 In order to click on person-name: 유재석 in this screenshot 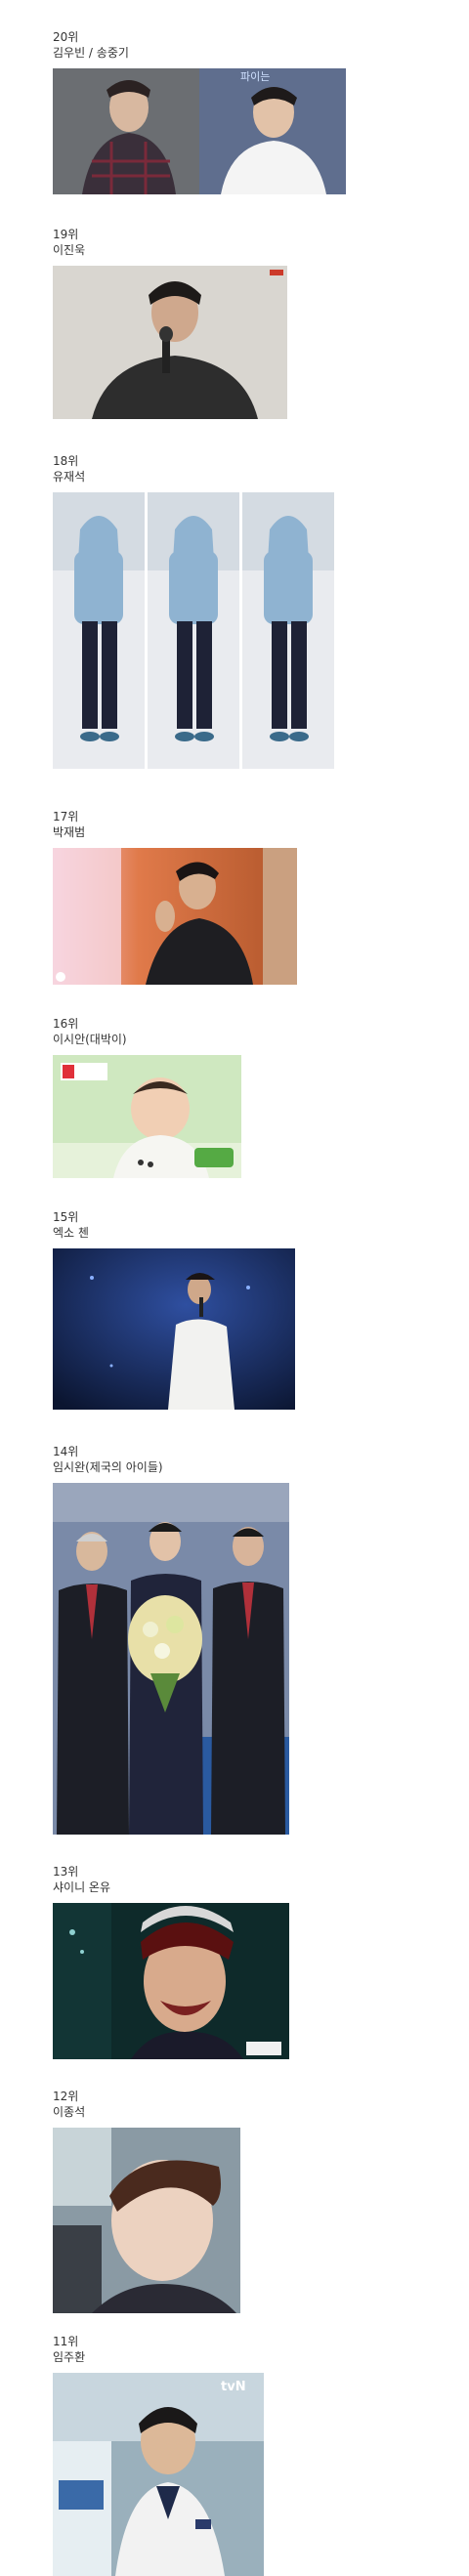, I will do `click(69, 477)`.